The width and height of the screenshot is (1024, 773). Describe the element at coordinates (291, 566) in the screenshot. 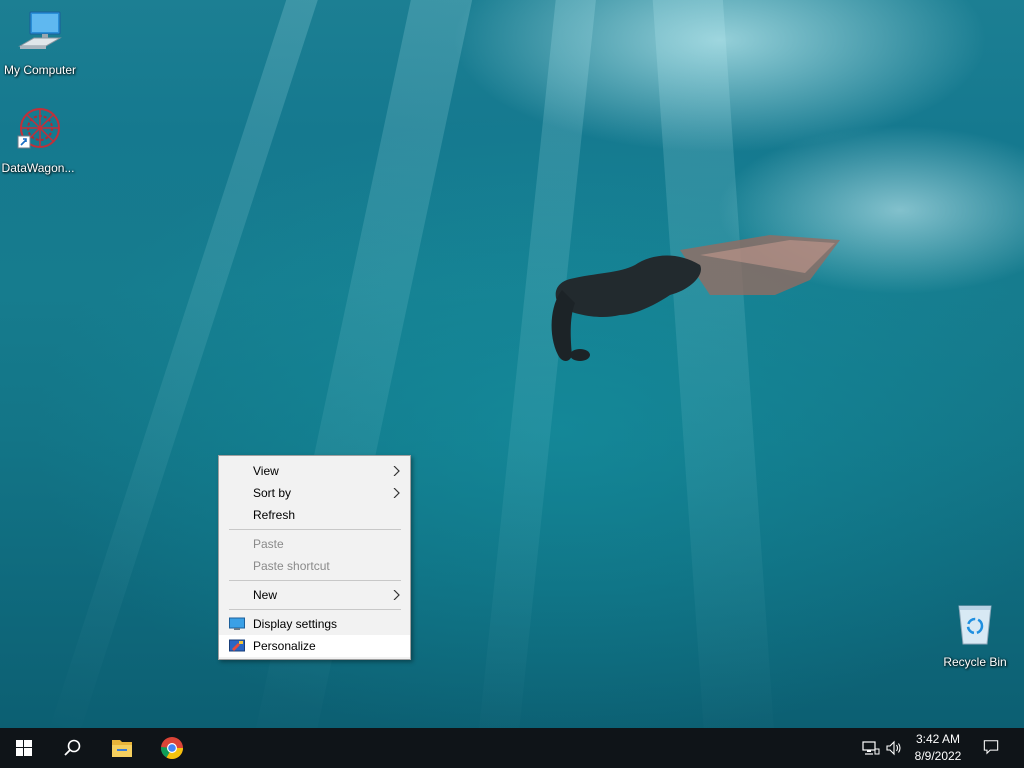

I see `menu-item-label: Paste shortcut` at that location.